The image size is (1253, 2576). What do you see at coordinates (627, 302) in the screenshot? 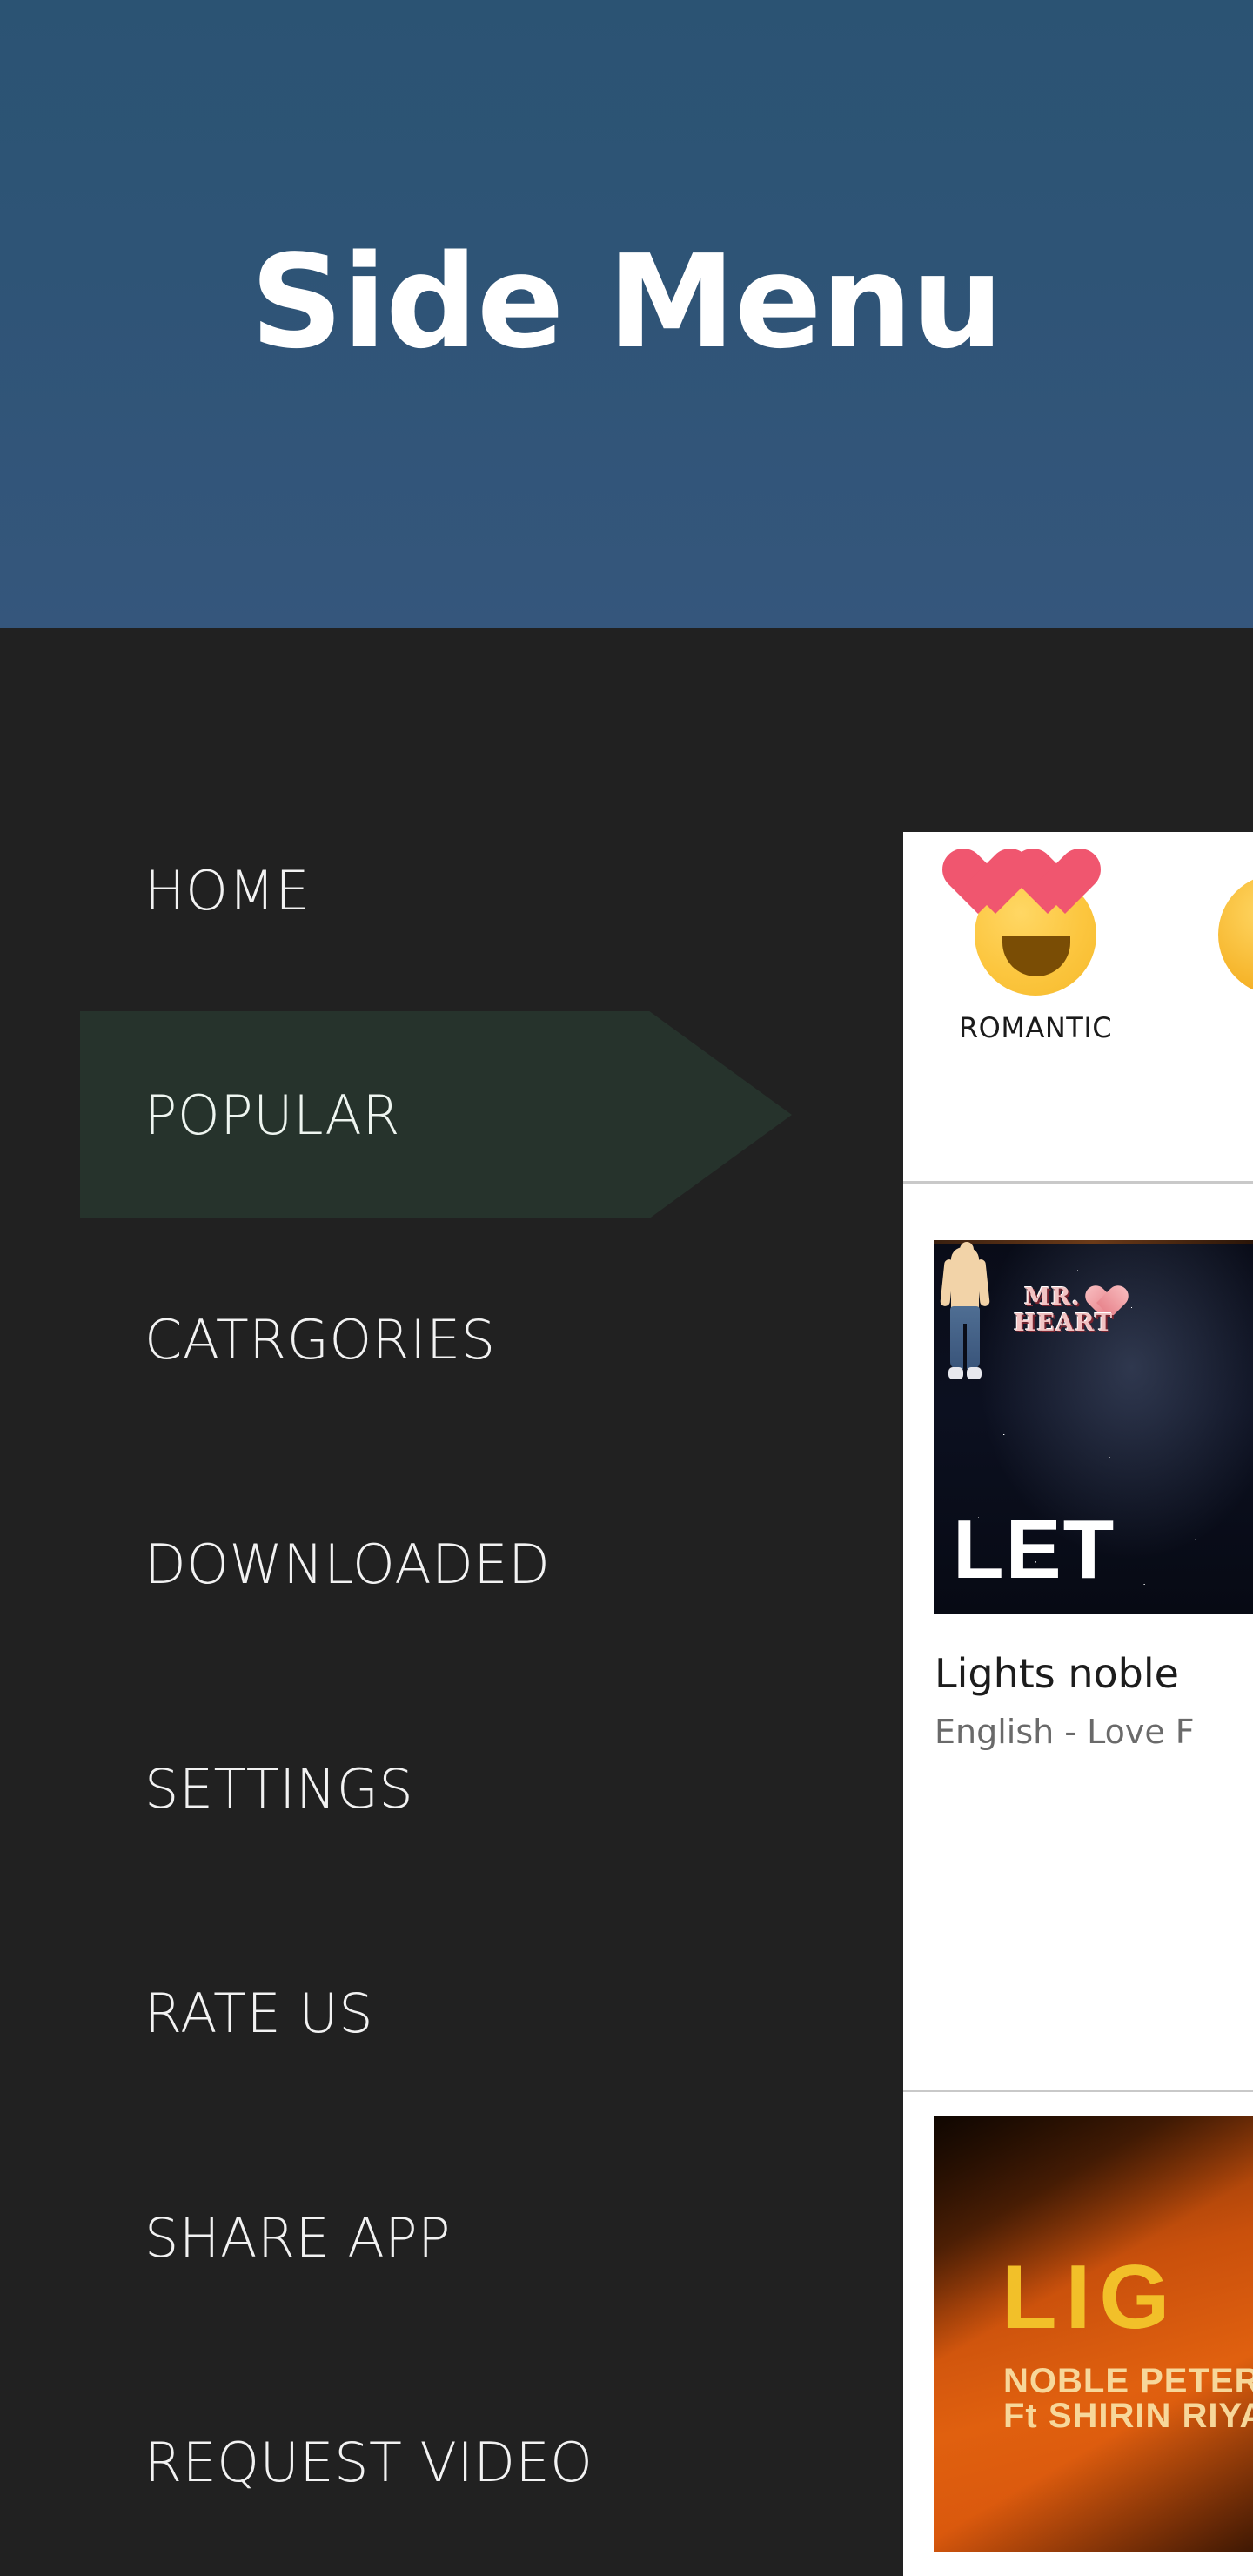
I see `banner-title: Side Menu` at bounding box center [627, 302].